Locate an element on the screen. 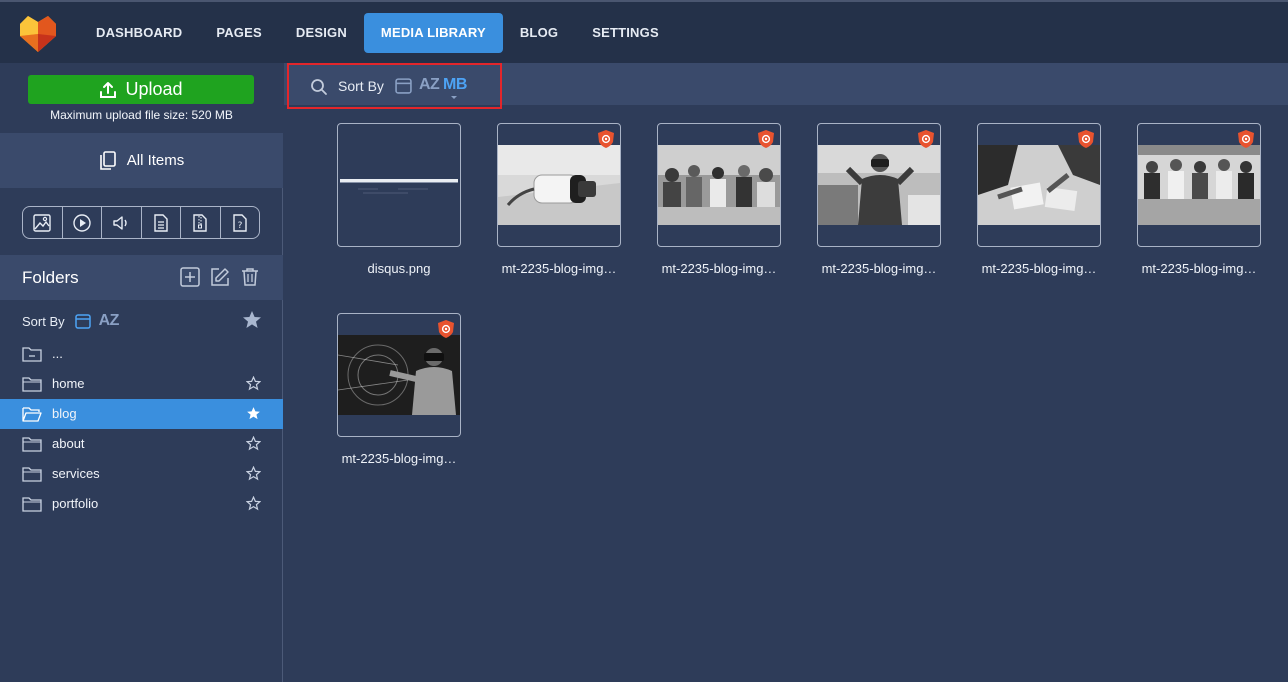 This screenshot has width=1288, height=682. star-filled-icon is located at coordinates (253, 413).